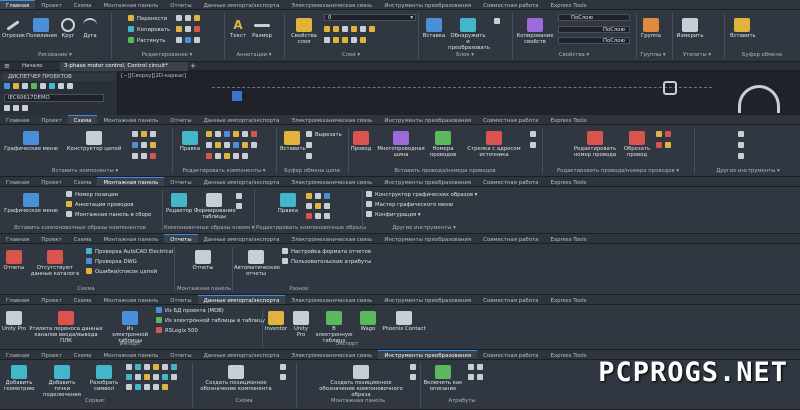 The height and width of the screenshot is (410, 800). I want to click on wire-button: Провод, so click(361, 141).